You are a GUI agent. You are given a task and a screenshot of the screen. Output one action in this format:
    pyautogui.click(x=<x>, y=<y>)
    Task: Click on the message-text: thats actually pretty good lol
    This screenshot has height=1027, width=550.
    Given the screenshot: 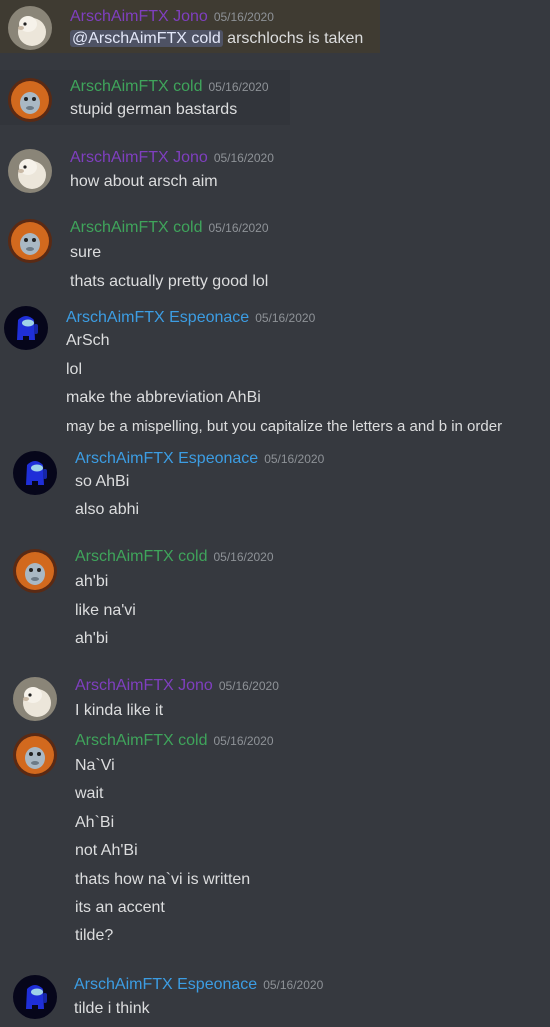 What is the action you would take?
    pyautogui.click(x=169, y=281)
    